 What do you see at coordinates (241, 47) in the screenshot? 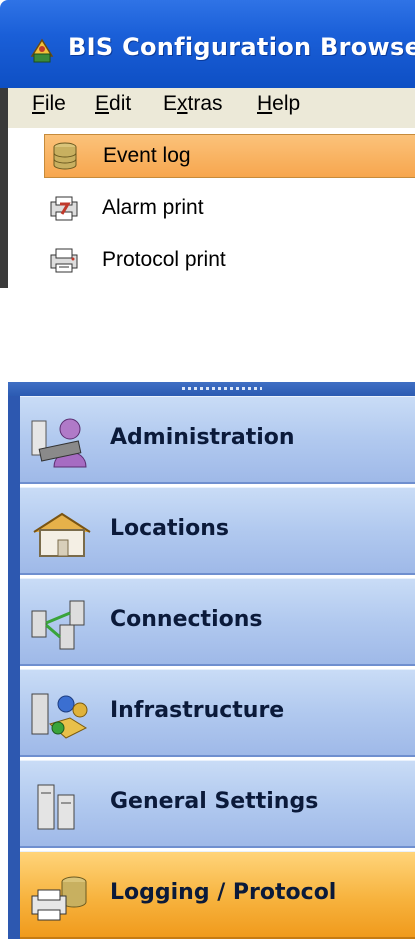
I see `window-title: BIS Configuration Browse` at bounding box center [241, 47].